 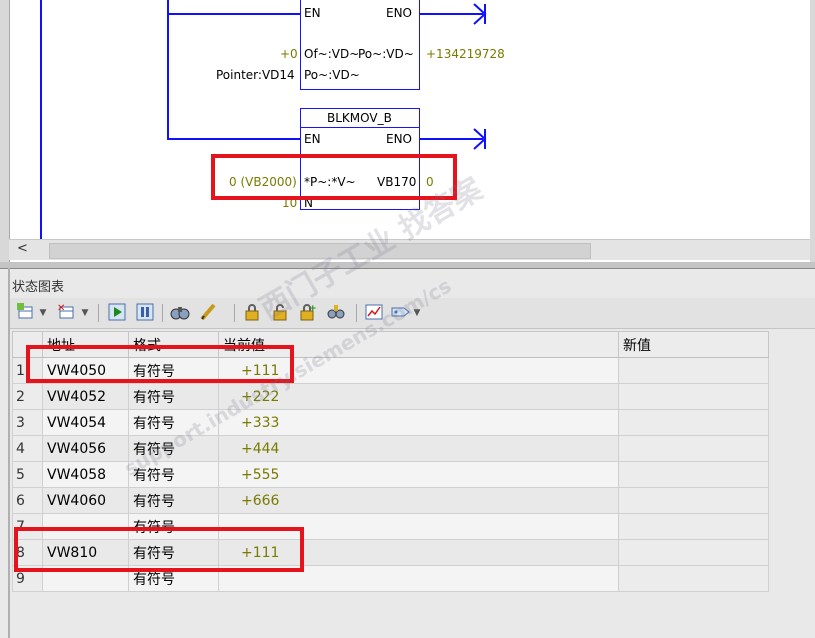 What do you see at coordinates (27, 500) in the screenshot?
I see `row-number: 6` at bounding box center [27, 500].